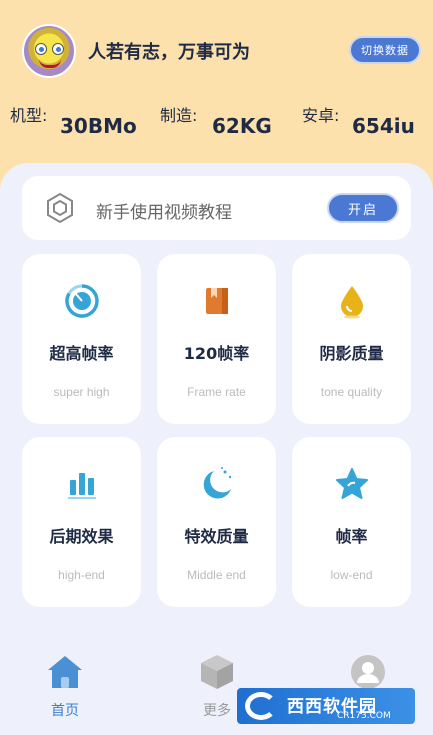  Describe the element at coordinates (352, 301) in the screenshot. I see `droplet-icon` at that location.